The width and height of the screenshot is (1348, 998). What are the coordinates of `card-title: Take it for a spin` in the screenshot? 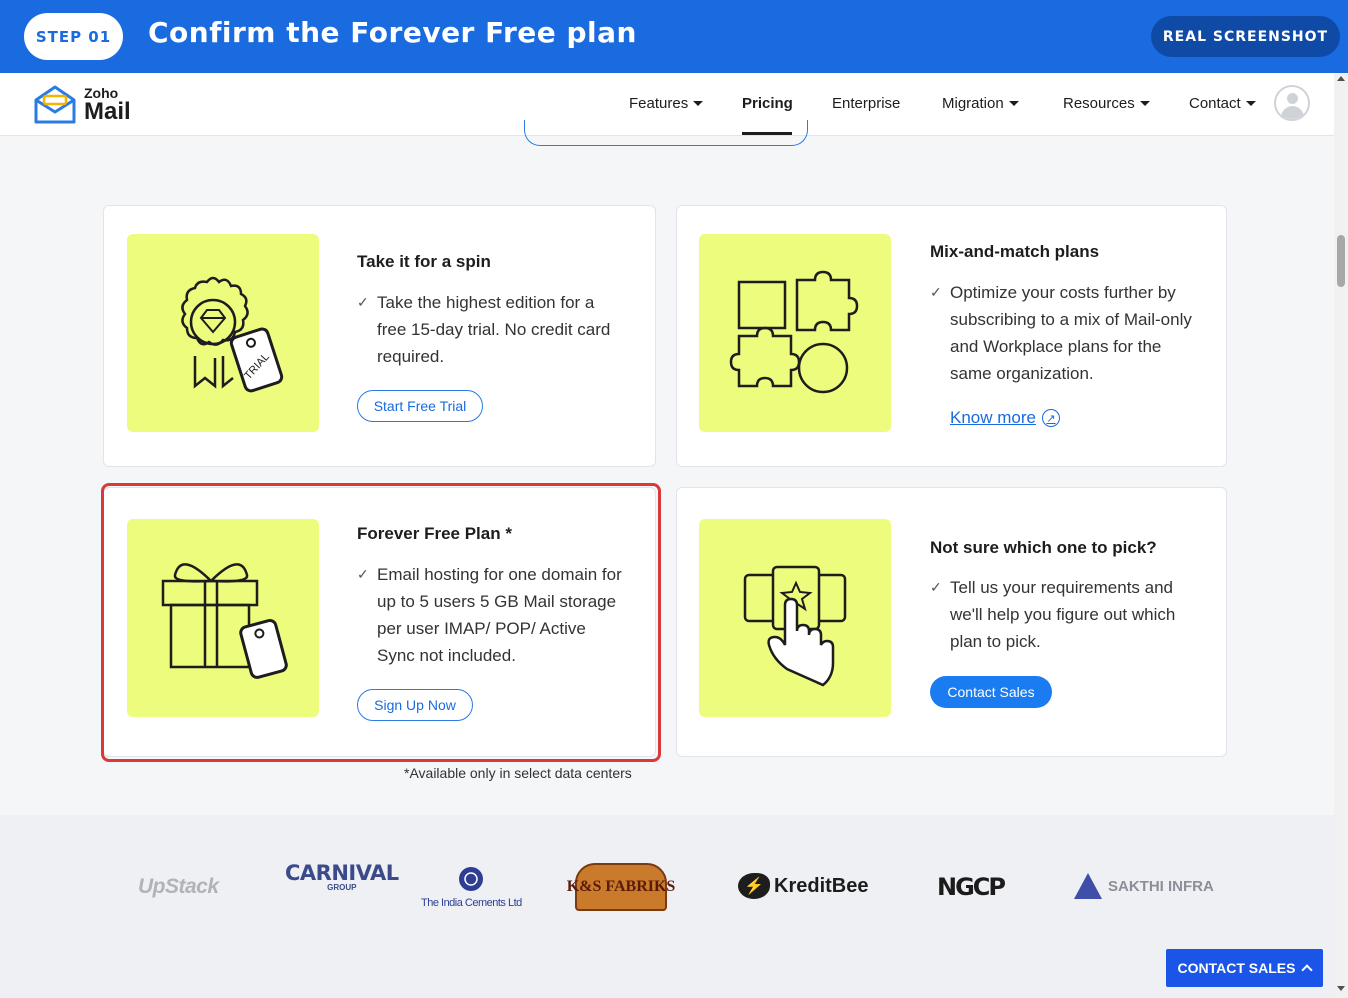 It's located at (424, 261).